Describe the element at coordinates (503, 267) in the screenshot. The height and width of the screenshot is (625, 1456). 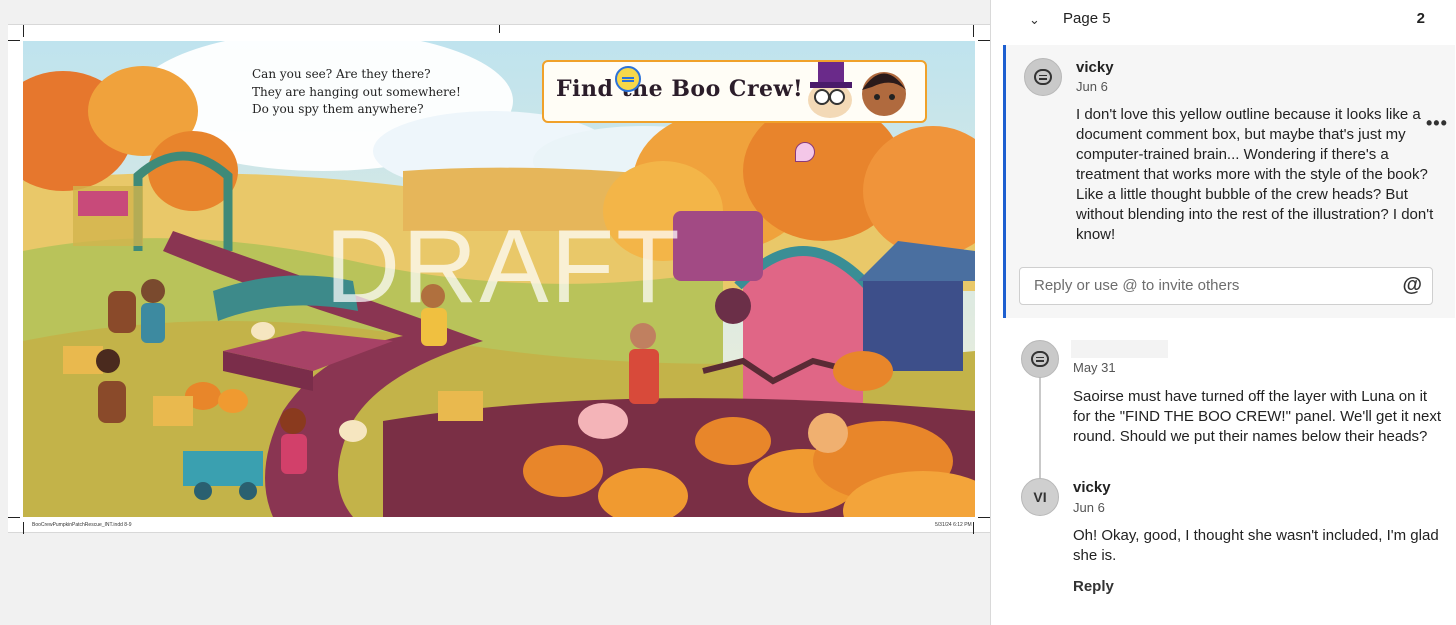
I see `draft-watermark: DRAFT` at that location.